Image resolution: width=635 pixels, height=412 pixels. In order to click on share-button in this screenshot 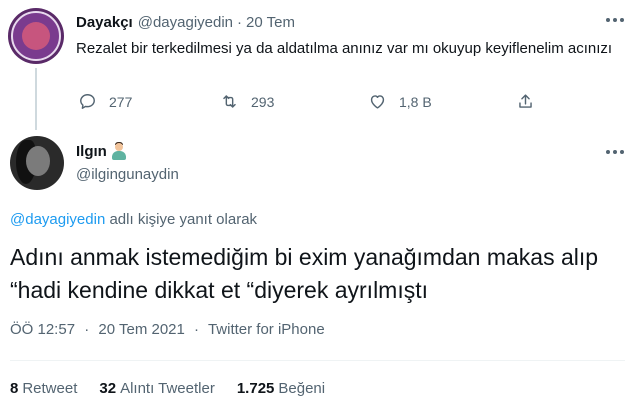, I will do `click(525, 101)`.